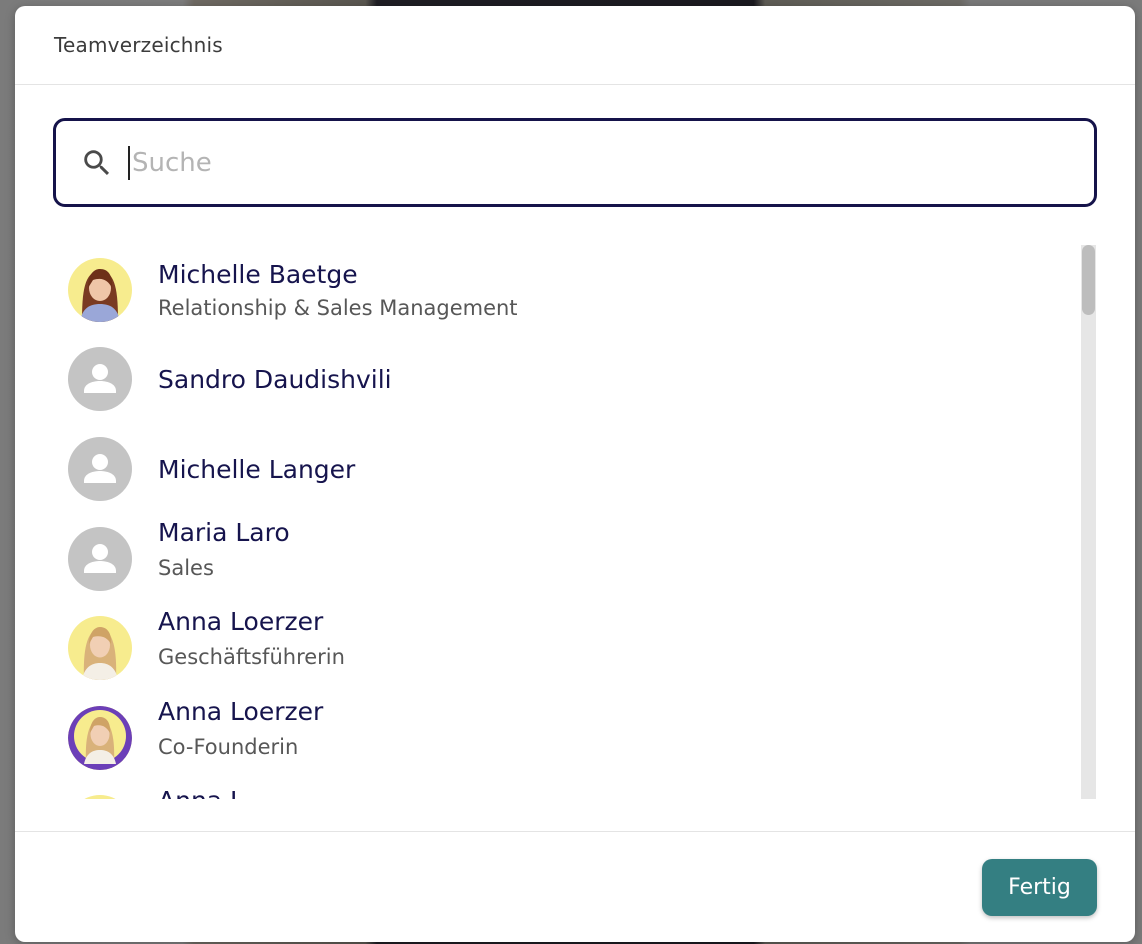 The width and height of the screenshot is (1142, 944). Describe the element at coordinates (558, 477) in the screenshot. I see `member-list-item: Michelle Langer` at that location.